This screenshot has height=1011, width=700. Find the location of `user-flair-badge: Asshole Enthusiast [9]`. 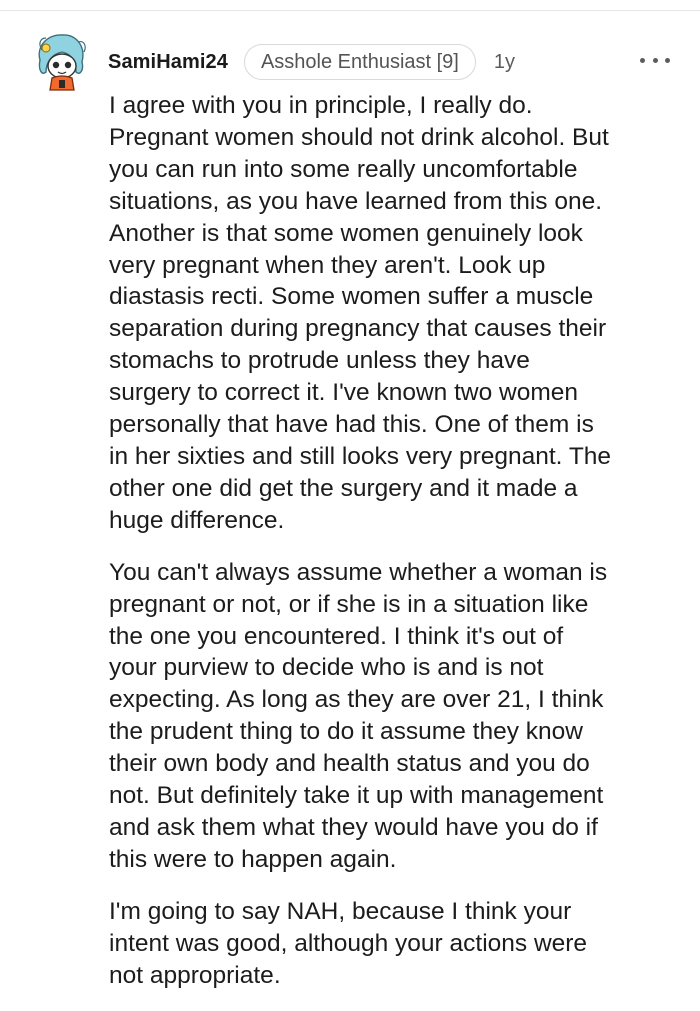

user-flair-badge: Asshole Enthusiast [9] is located at coordinates (359, 62).